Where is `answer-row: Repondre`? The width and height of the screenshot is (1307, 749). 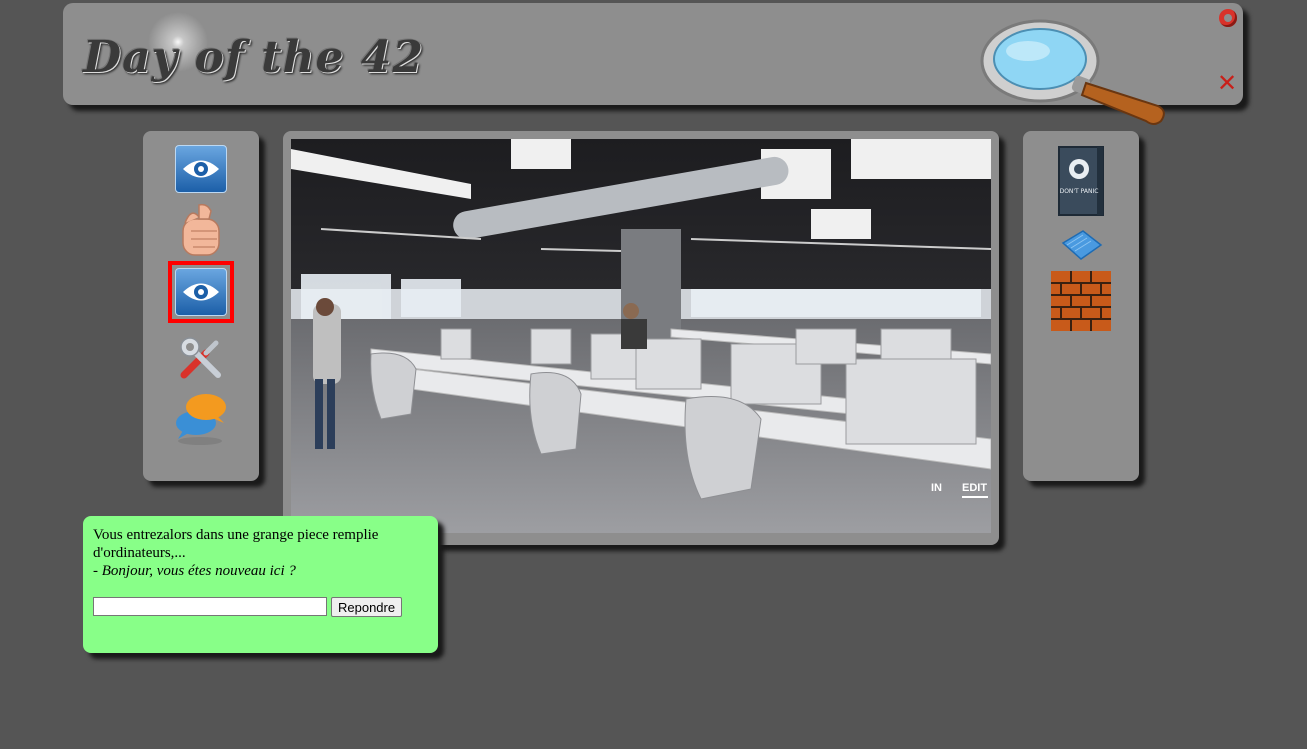
answer-row: Repondre is located at coordinates (260, 607).